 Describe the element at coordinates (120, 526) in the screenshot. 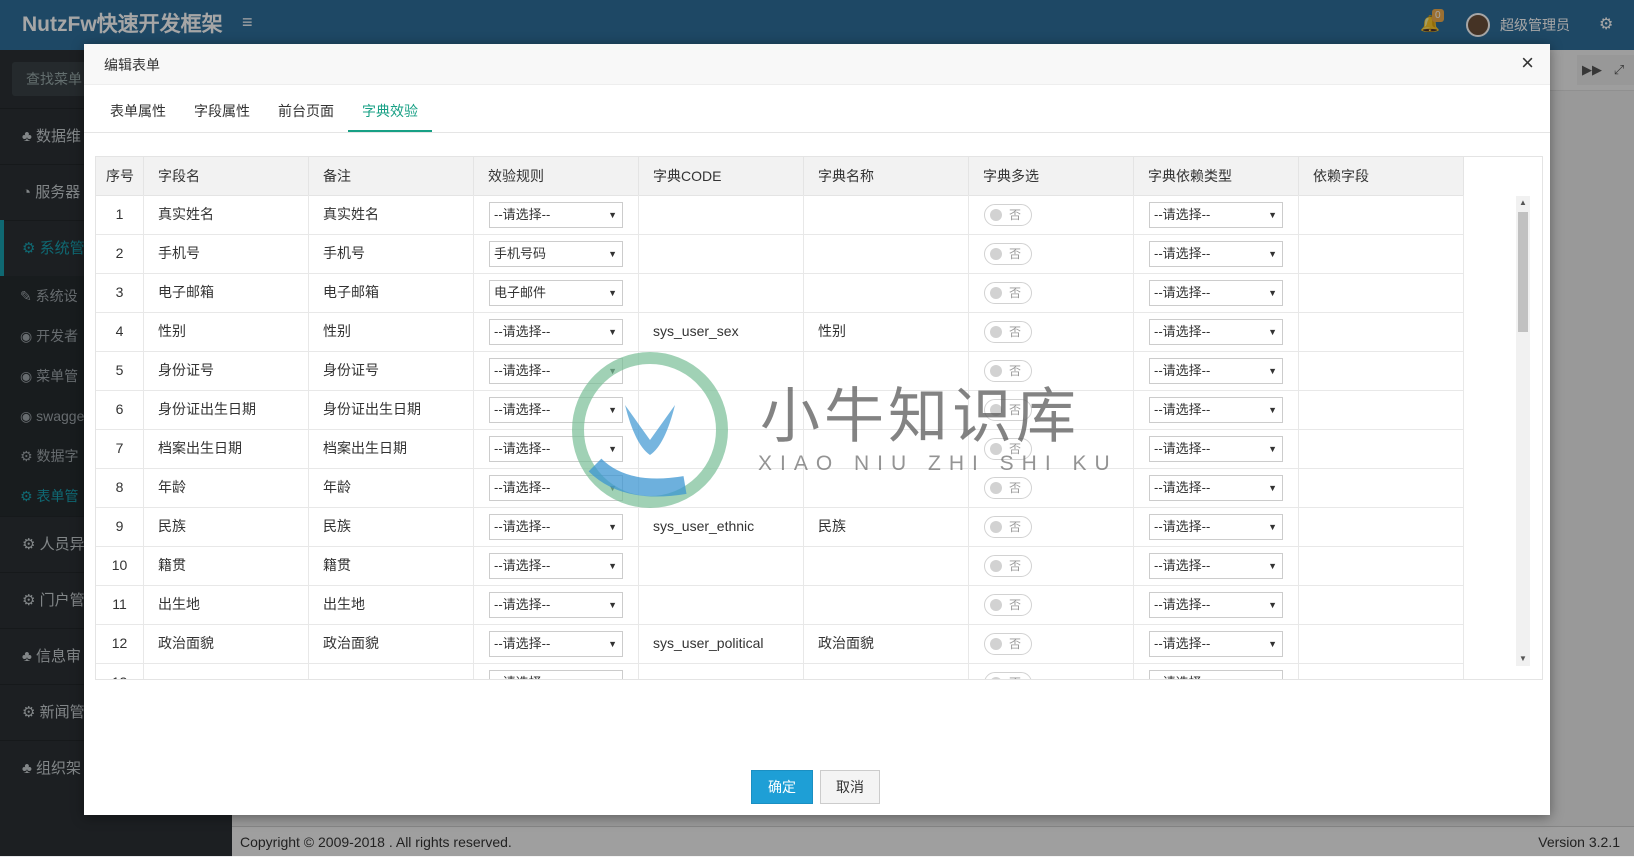

I see `table-cell: 9` at that location.